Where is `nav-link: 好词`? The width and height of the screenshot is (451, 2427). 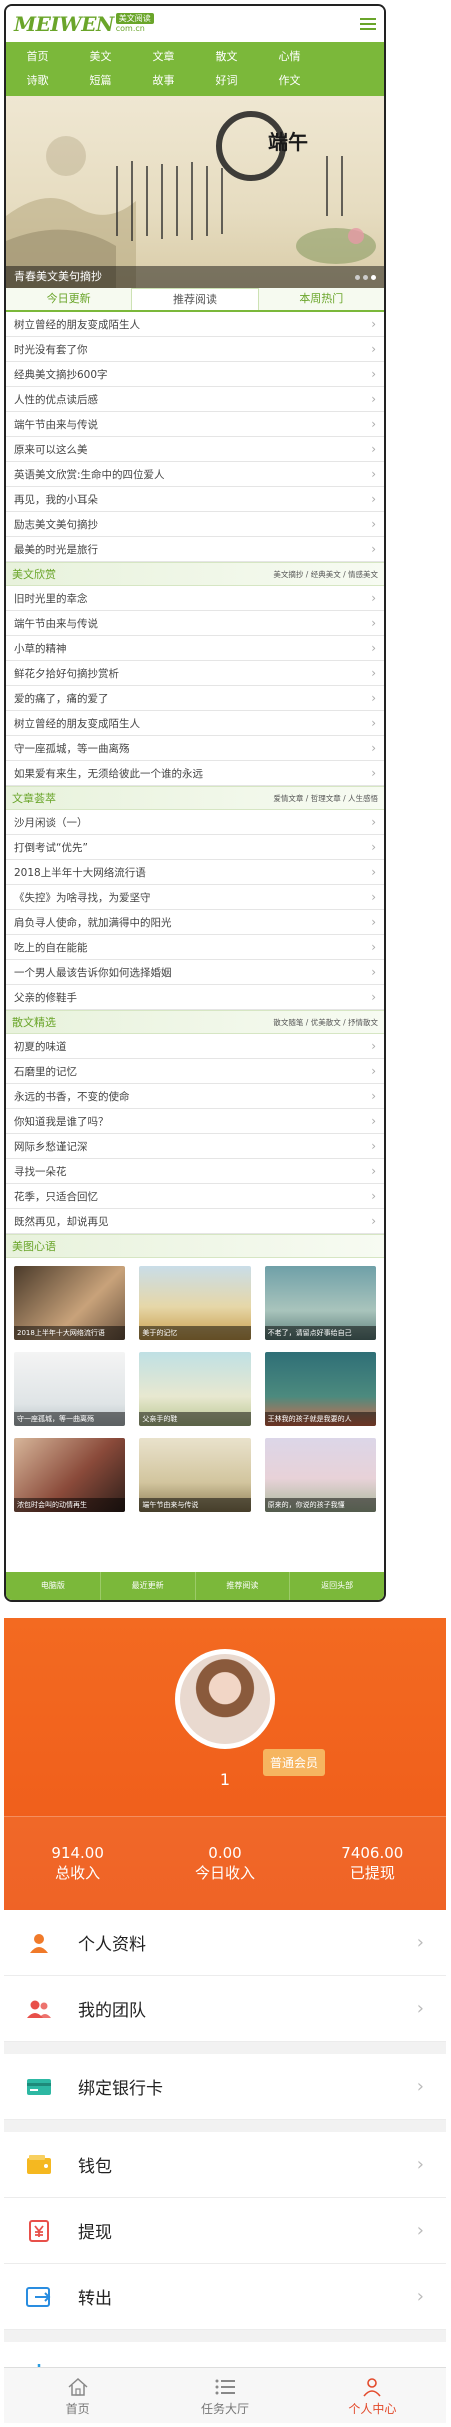 nav-link: 好词 is located at coordinates (226, 81).